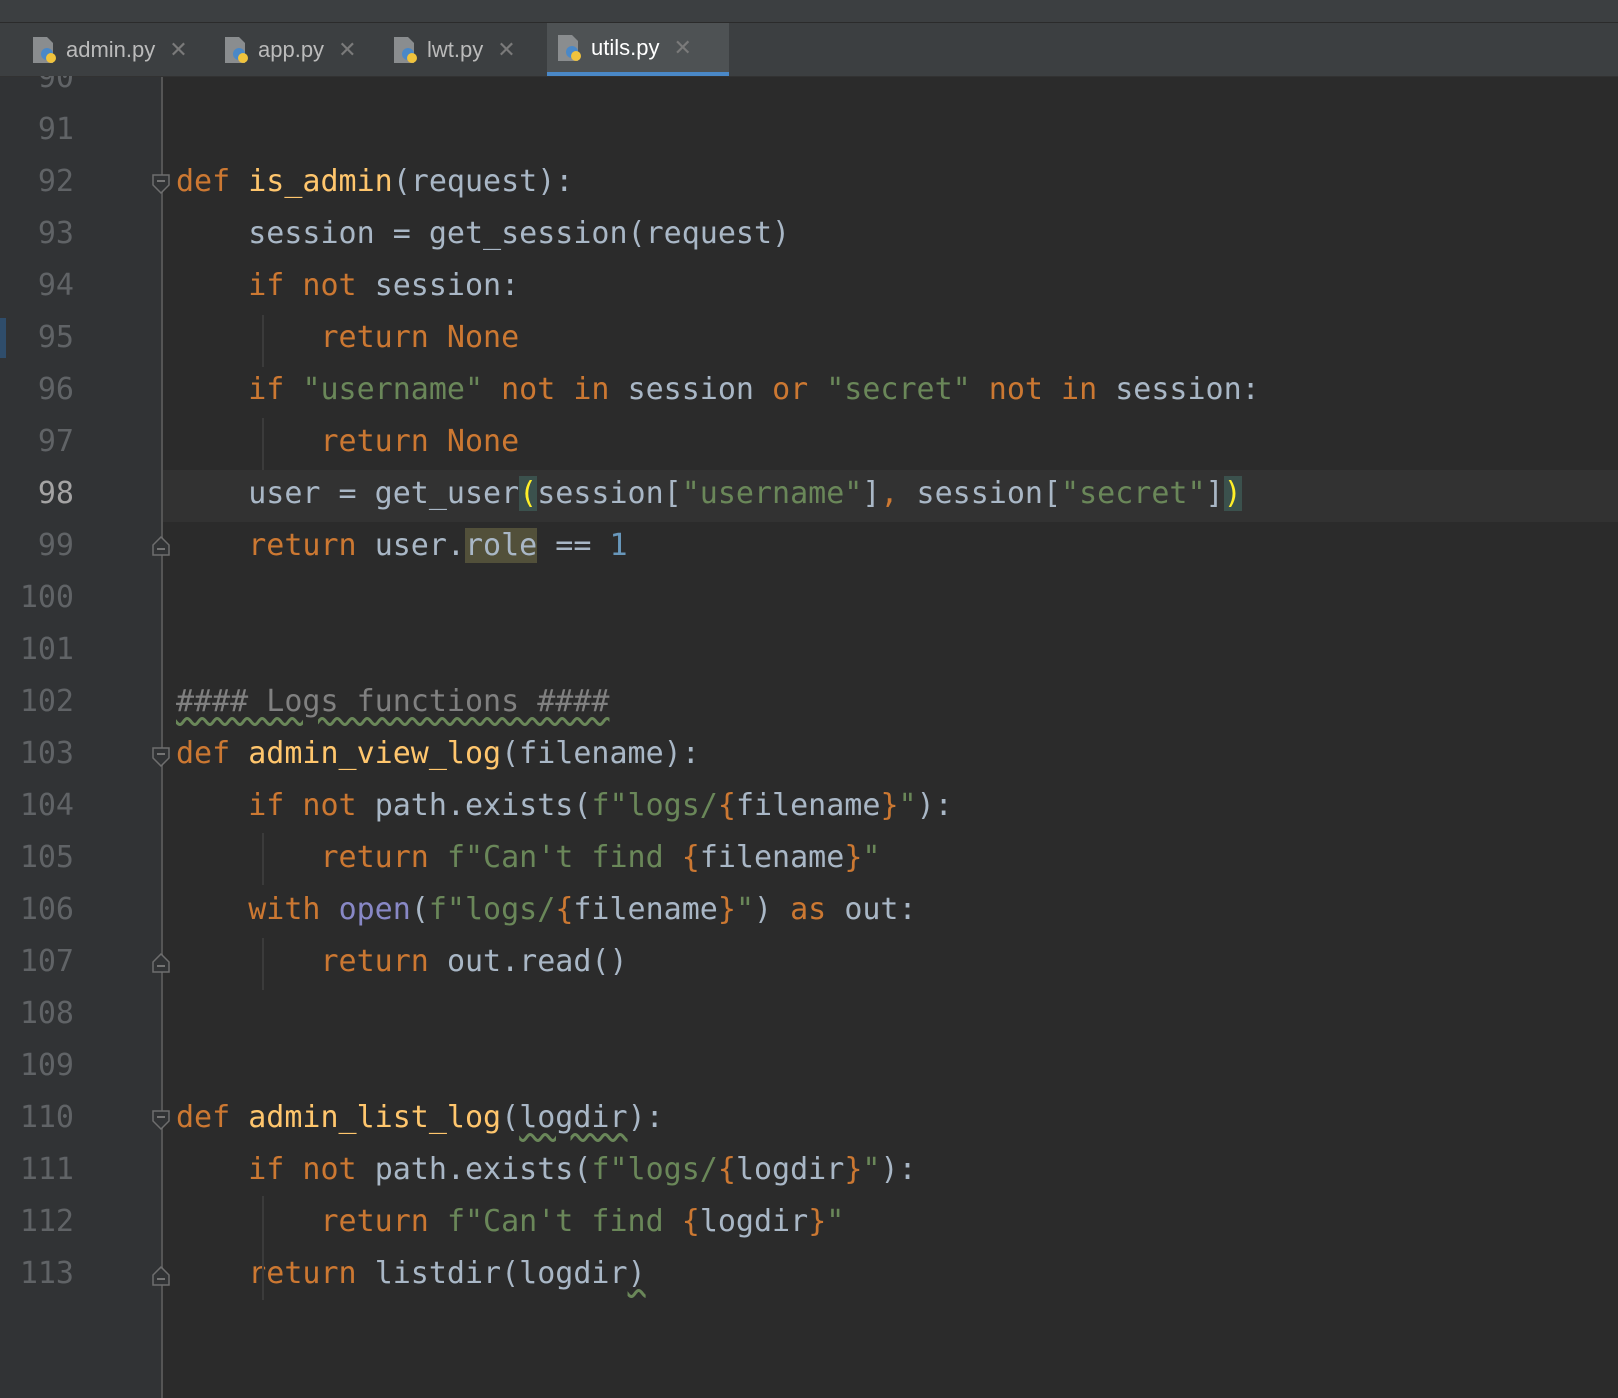 Image resolution: width=1618 pixels, height=1398 pixels. Describe the element at coordinates (46, 649) in the screenshot. I see `line-number: 101` at that location.